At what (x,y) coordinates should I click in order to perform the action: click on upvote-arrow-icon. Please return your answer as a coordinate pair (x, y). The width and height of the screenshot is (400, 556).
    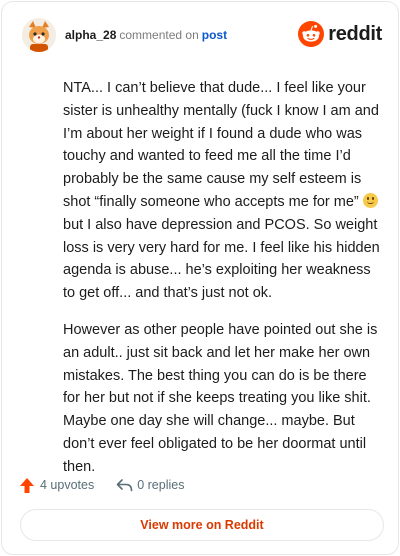
    Looking at the image, I should click on (27, 485).